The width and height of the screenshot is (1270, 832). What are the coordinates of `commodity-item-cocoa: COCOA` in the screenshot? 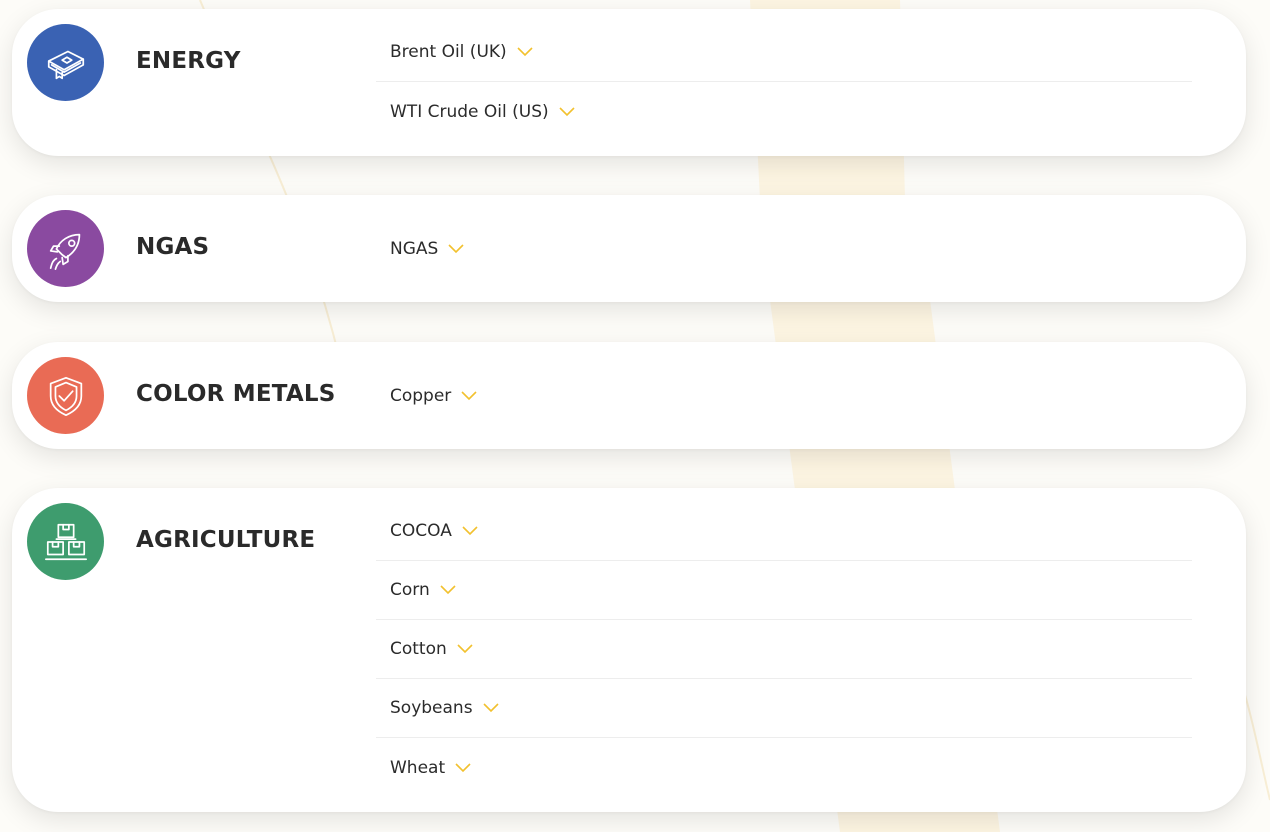 It's located at (784, 531).